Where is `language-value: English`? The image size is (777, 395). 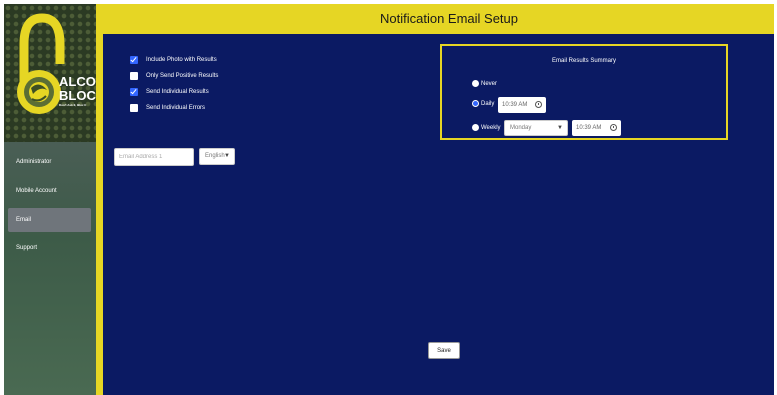 language-value: English is located at coordinates (215, 156).